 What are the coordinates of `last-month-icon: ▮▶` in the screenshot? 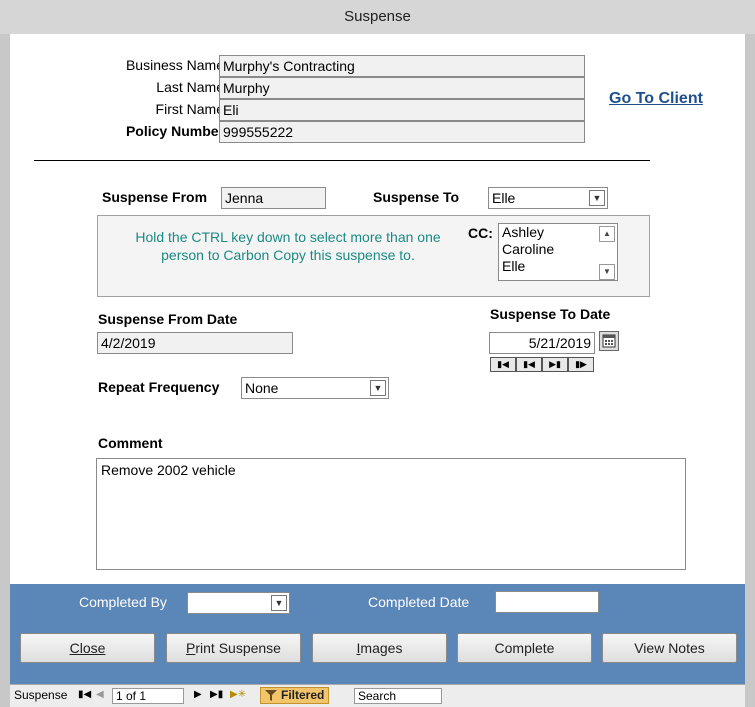 It's located at (581, 364).